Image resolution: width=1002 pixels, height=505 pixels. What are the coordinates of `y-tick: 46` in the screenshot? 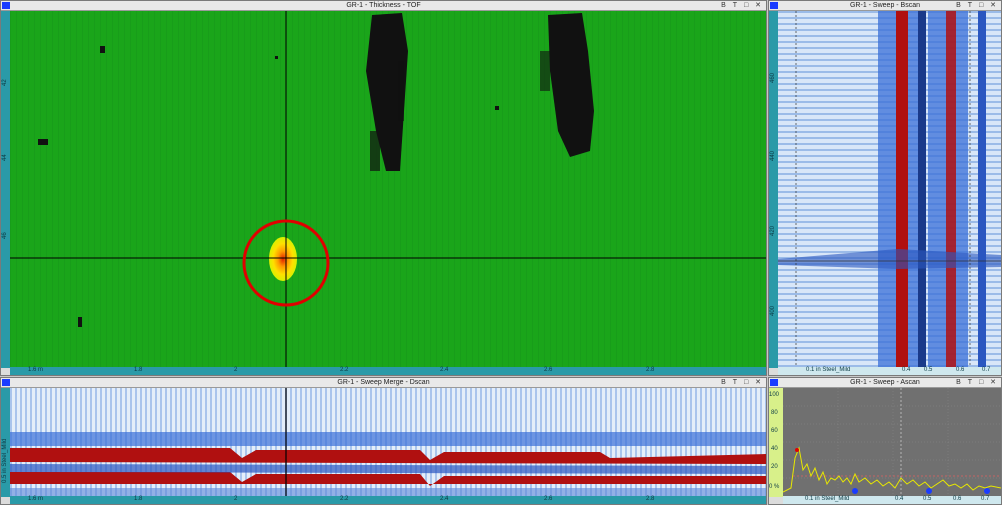 It's located at (5, 235).